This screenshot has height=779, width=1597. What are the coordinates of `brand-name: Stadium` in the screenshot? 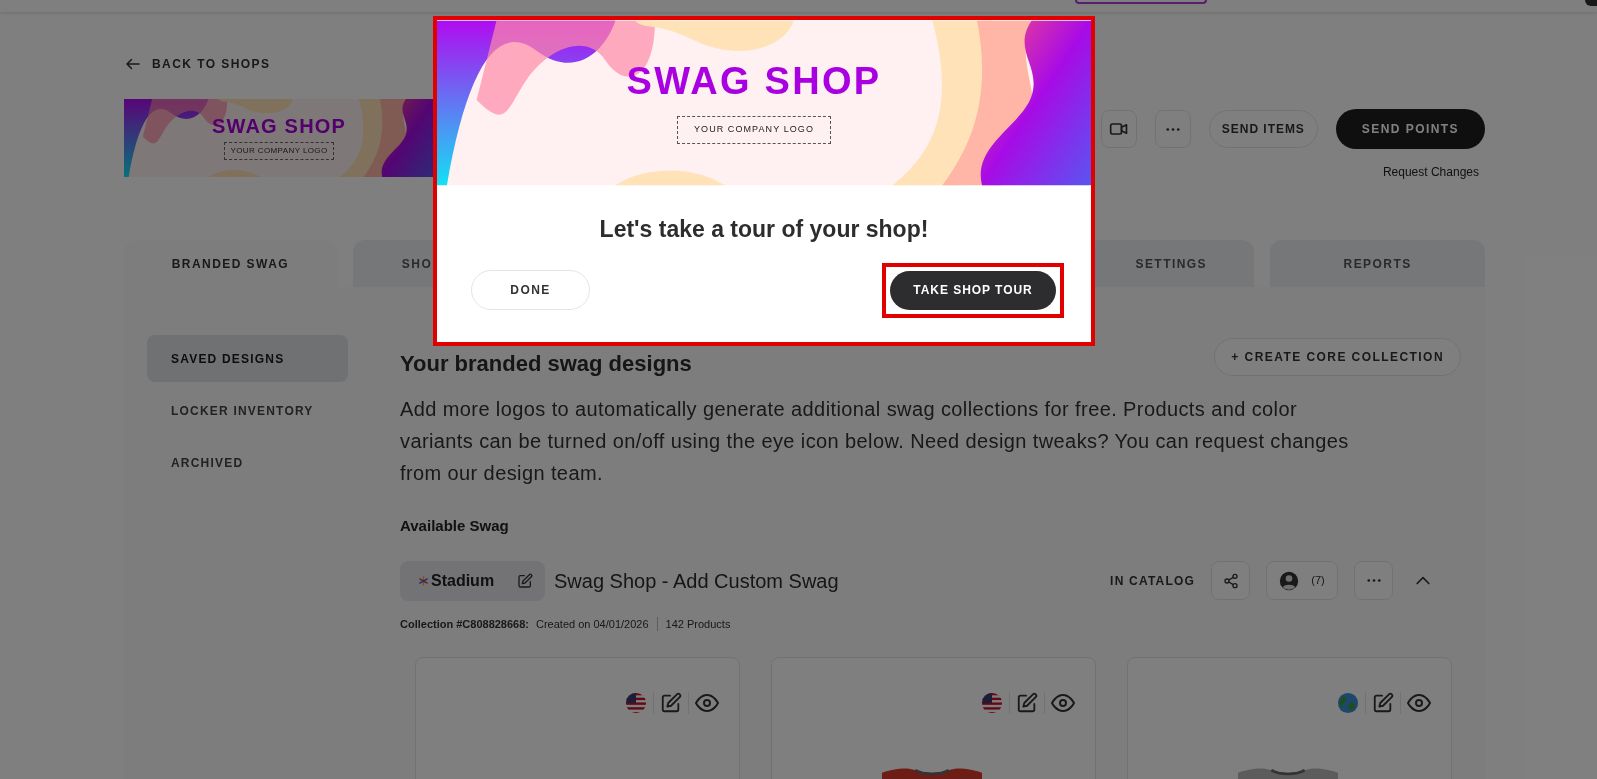 It's located at (463, 580).